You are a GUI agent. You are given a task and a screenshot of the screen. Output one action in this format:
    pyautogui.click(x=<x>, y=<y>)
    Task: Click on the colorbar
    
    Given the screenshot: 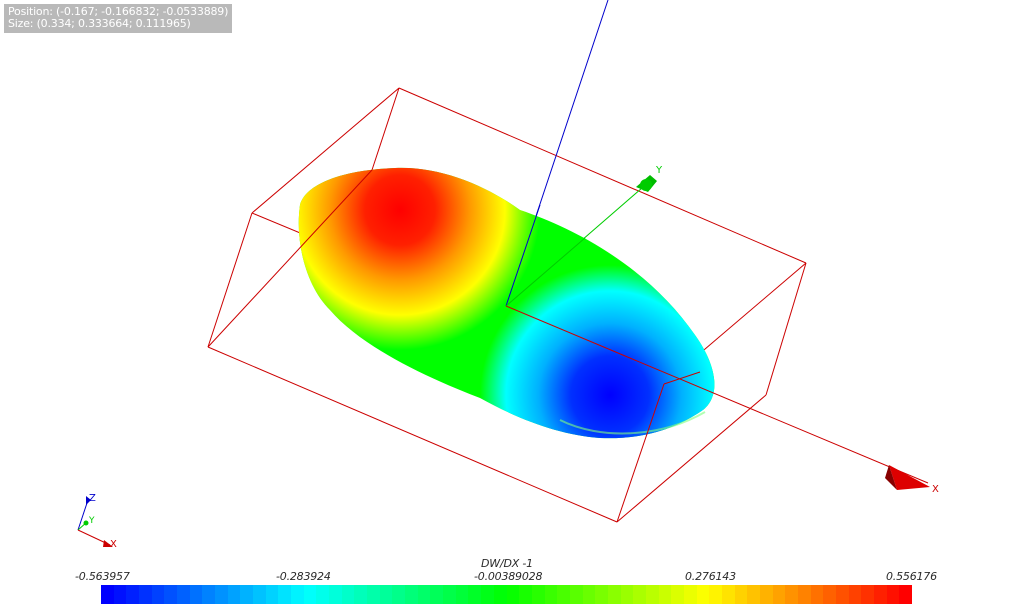 What is the action you would take?
    pyautogui.click(x=506, y=594)
    